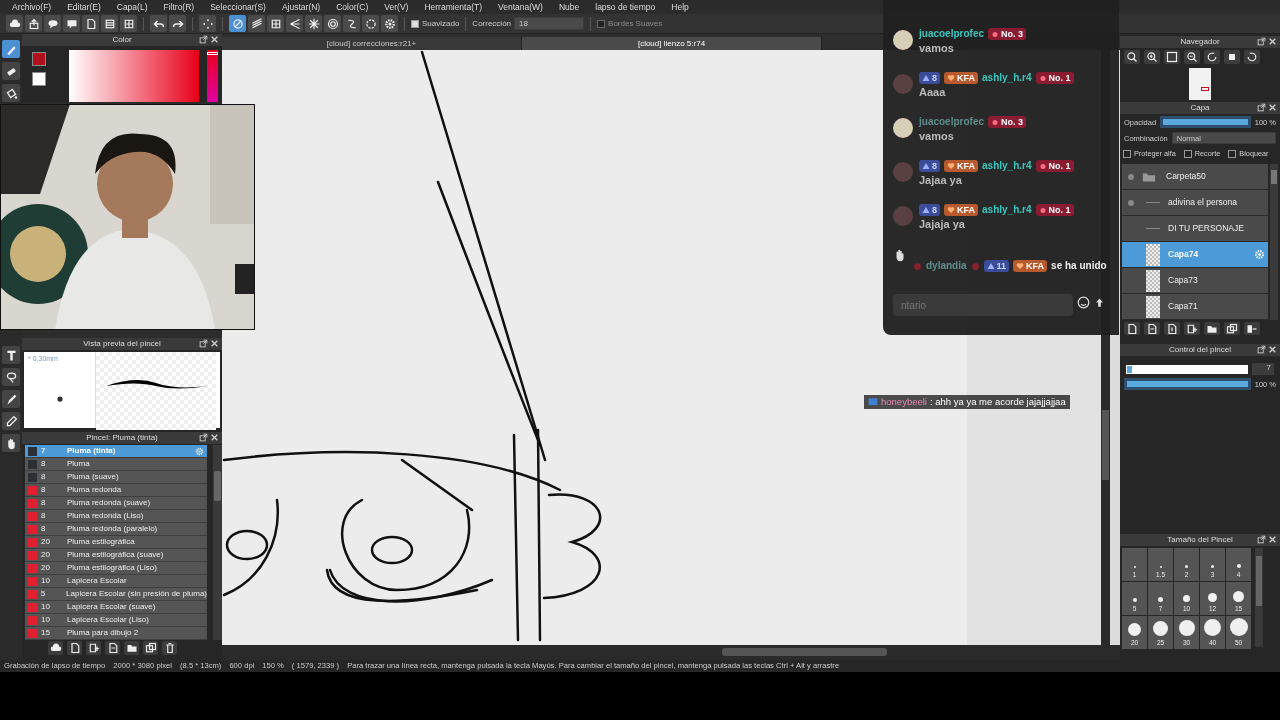 The height and width of the screenshot is (720, 1280). What do you see at coordinates (983, 305) in the screenshot?
I see `comment-field: ntario` at bounding box center [983, 305].